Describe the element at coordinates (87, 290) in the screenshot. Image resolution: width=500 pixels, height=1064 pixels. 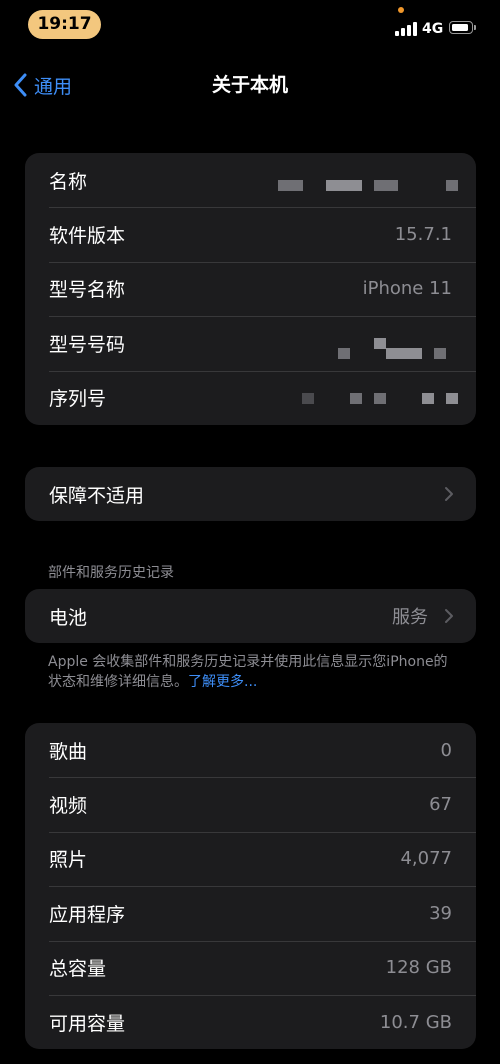
I see `model-name-label: 型号名称` at that location.